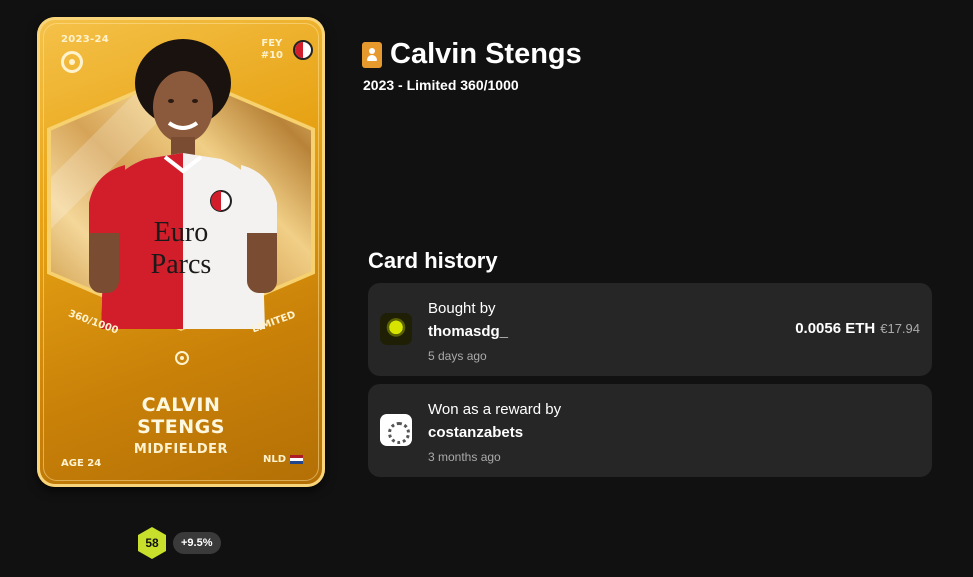 This screenshot has width=973, height=577. Describe the element at coordinates (835, 328) in the screenshot. I see `price-eth: 0.0056 ETH` at that location.